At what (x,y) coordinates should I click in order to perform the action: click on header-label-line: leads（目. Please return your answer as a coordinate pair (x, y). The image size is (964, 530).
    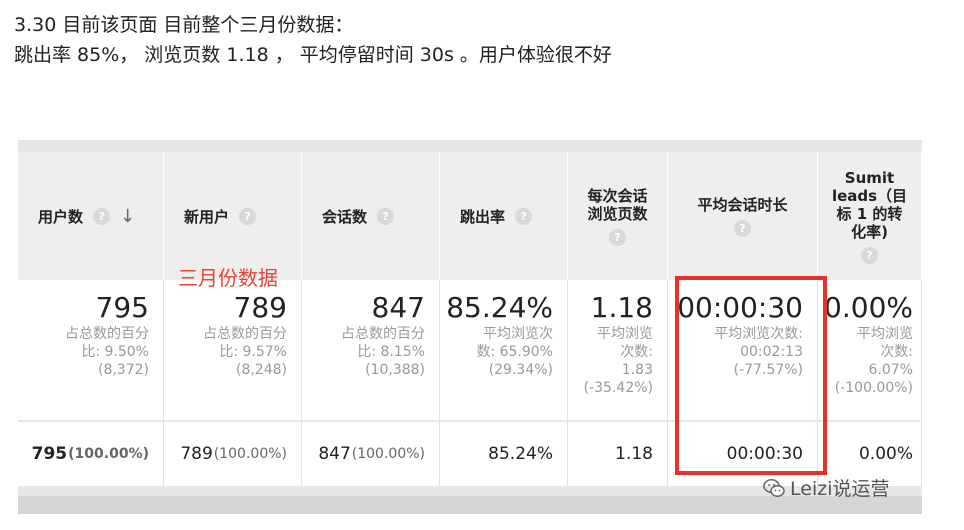
    Looking at the image, I should click on (869, 195).